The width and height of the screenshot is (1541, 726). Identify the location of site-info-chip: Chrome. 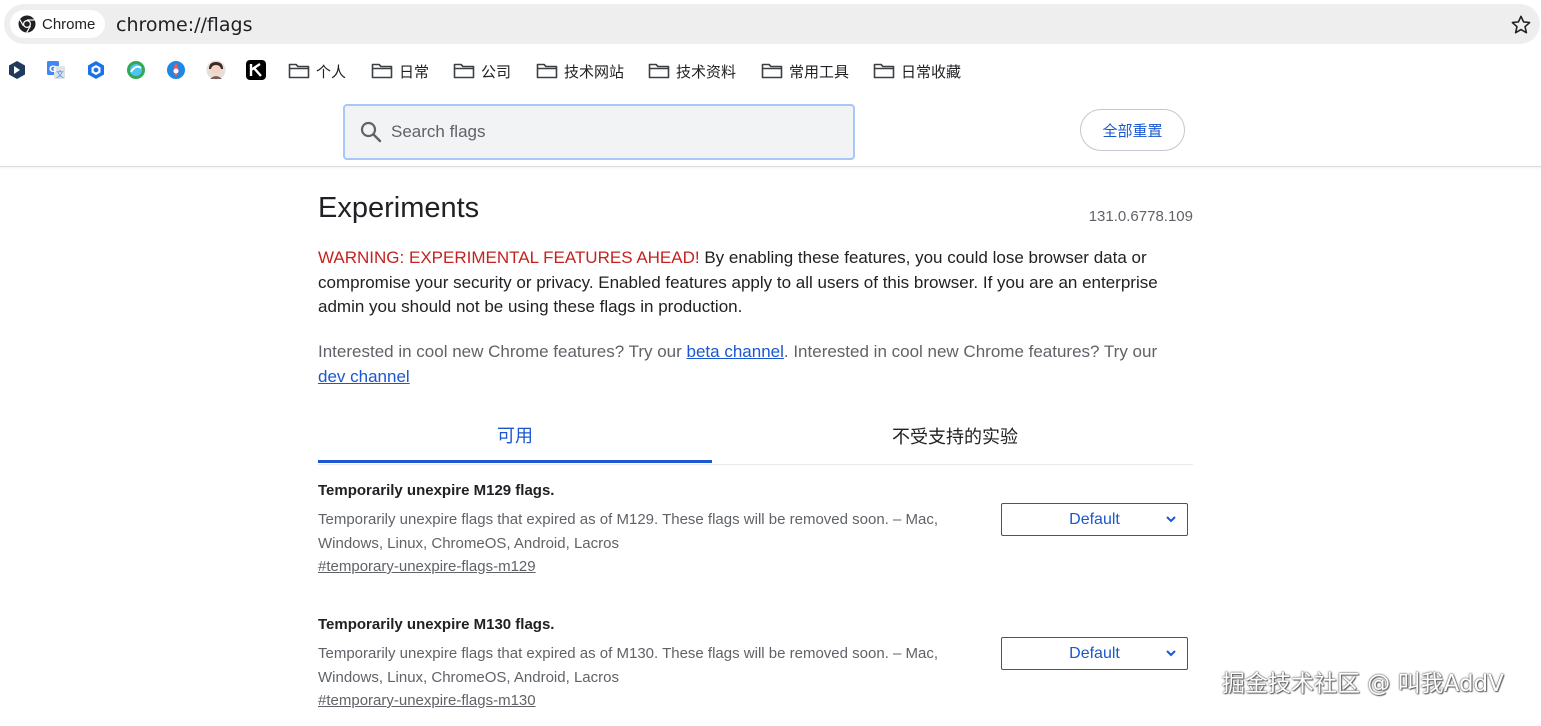
(58, 24).